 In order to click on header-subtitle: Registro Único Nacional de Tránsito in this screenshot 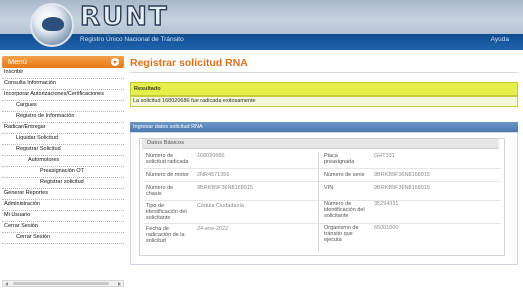, I will do `click(132, 39)`.